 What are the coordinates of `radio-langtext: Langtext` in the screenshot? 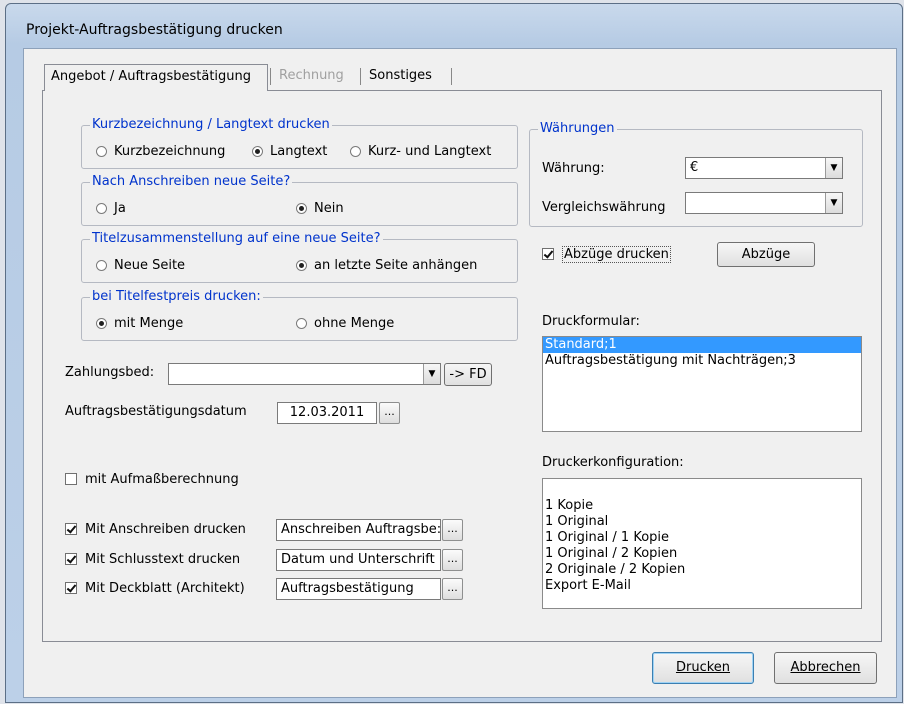 It's located at (289, 152).